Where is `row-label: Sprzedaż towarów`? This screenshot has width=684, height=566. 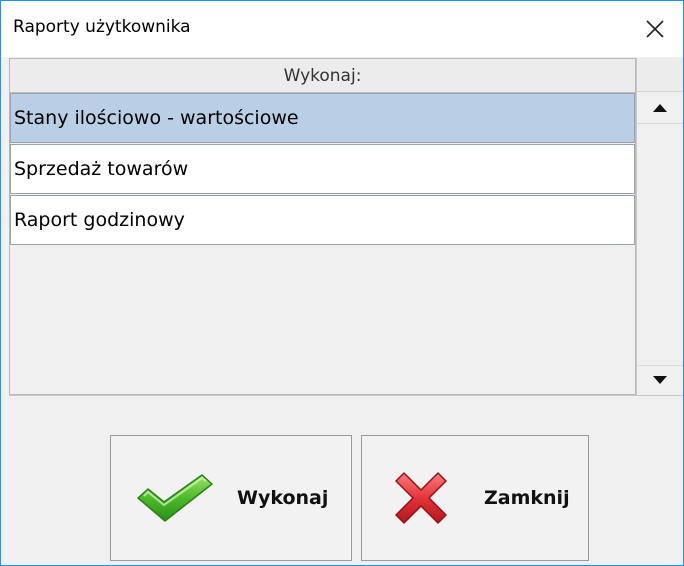 row-label: Sprzedaż towarów is located at coordinates (101, 169).